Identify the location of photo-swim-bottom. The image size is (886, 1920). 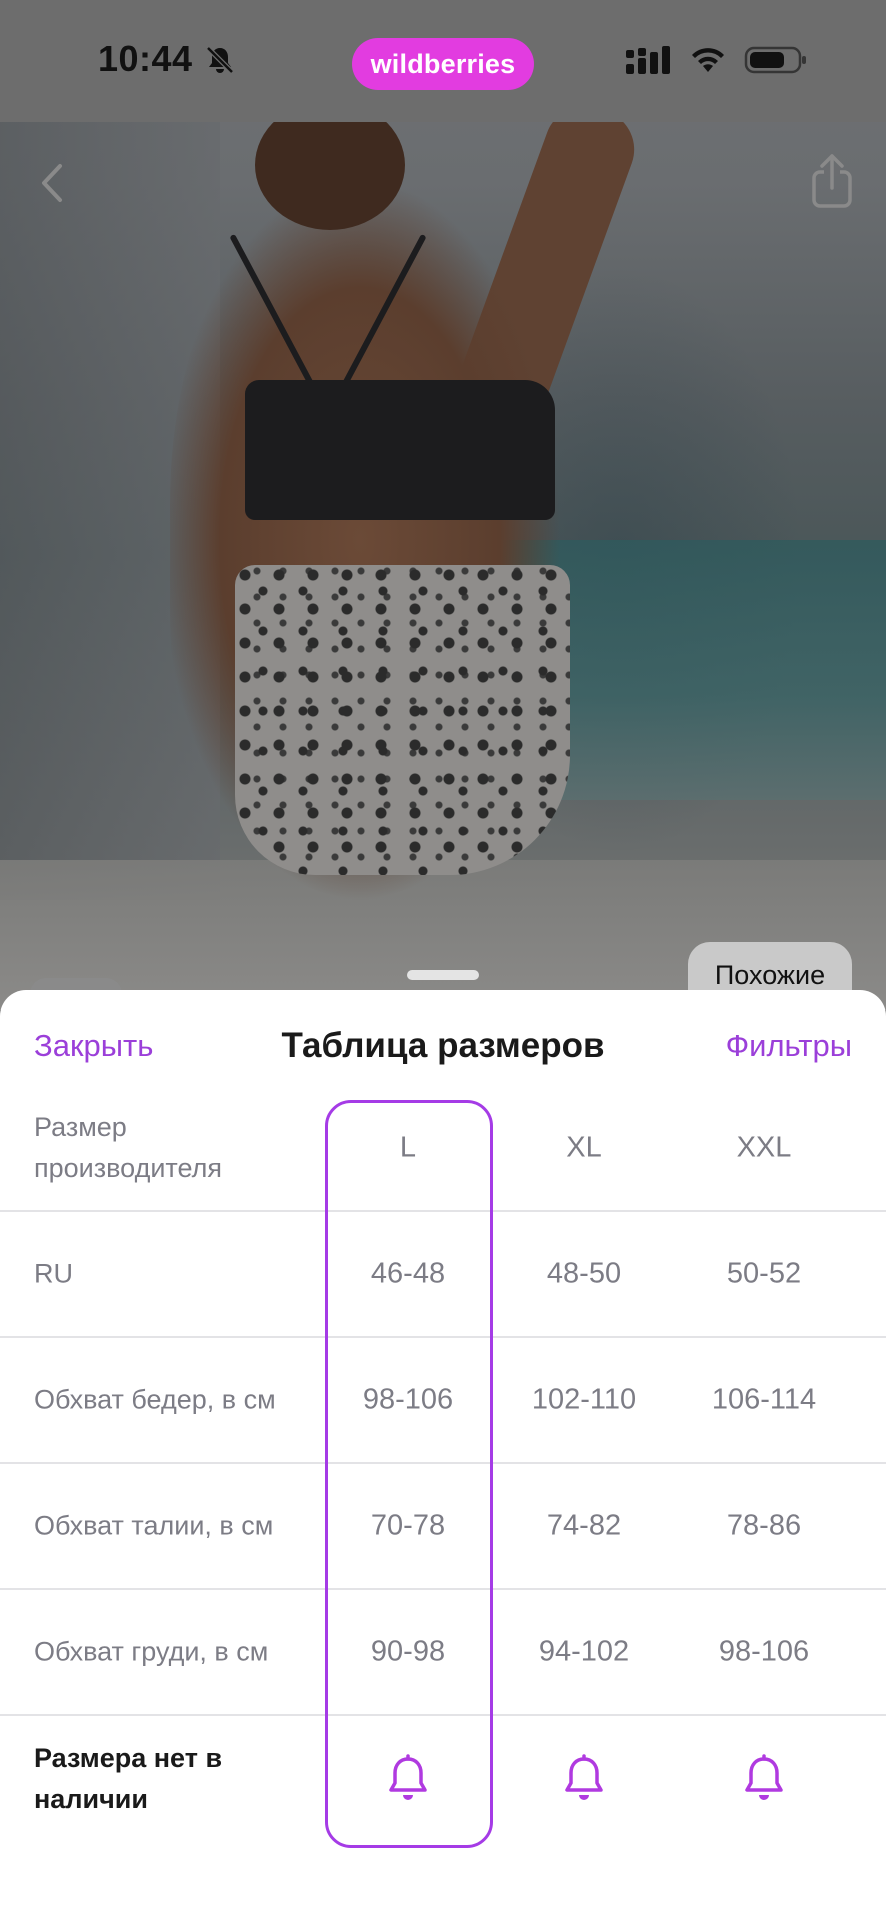
(402, 720).